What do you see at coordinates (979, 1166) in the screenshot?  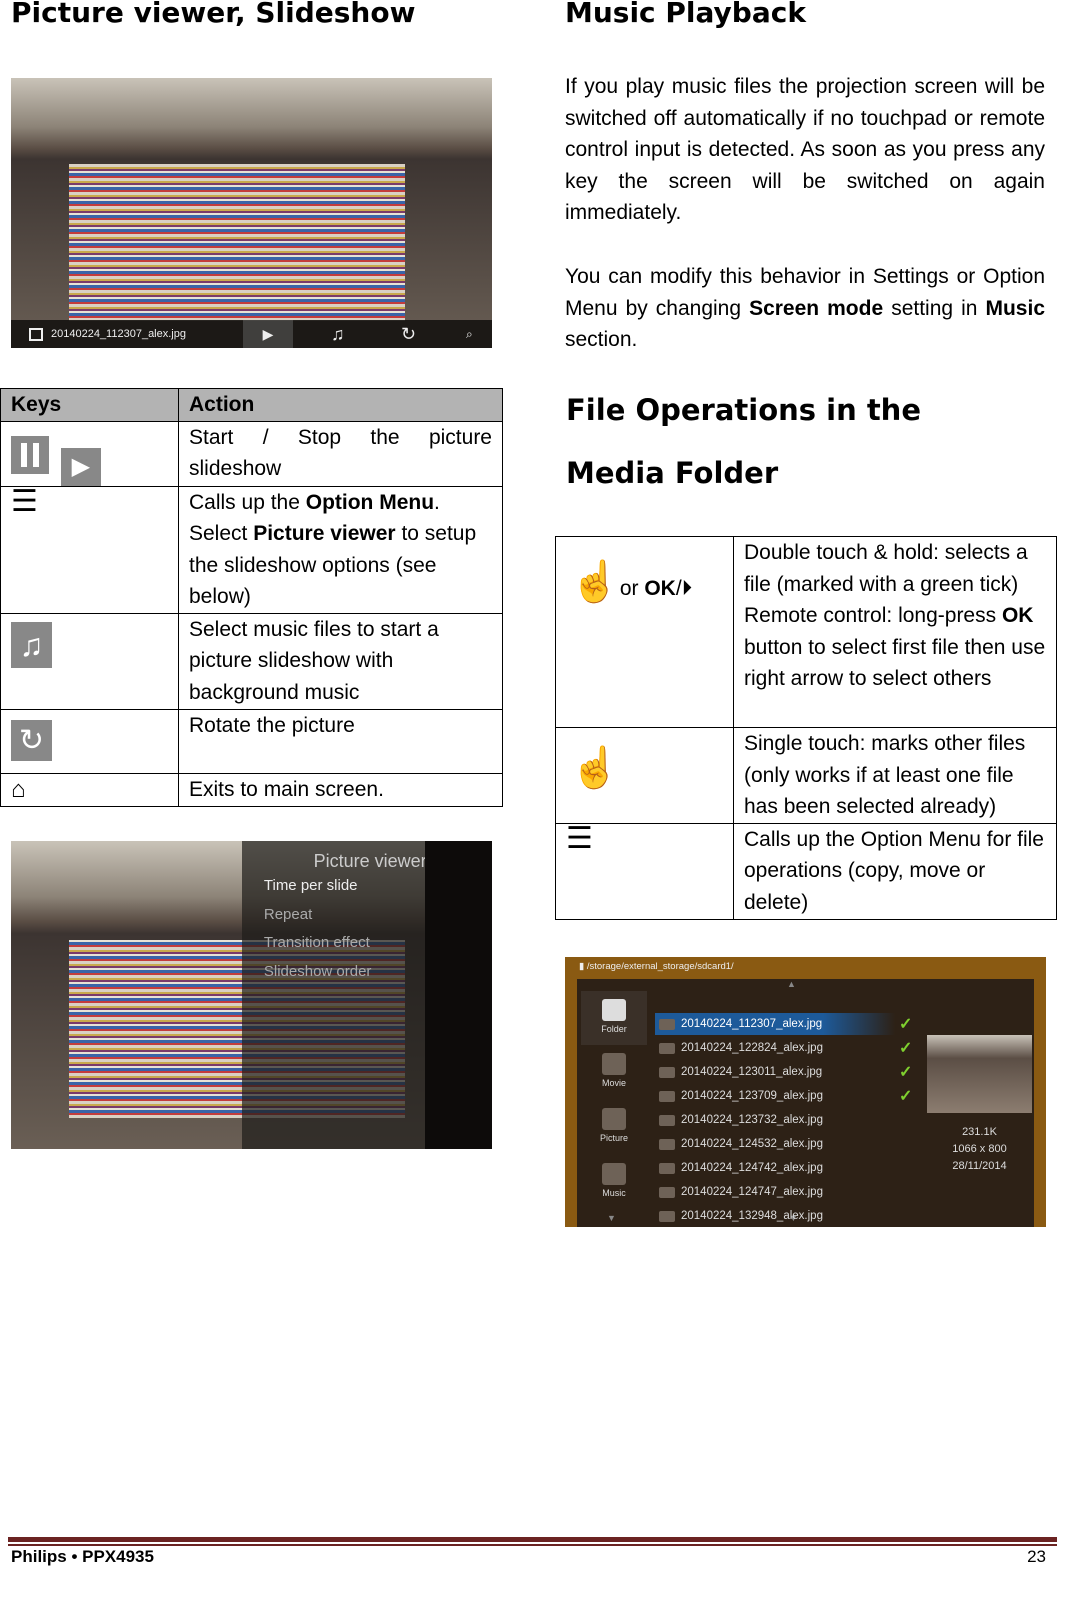 I see `file-date: 28/11/2014` at bounding box center [979, 1166].